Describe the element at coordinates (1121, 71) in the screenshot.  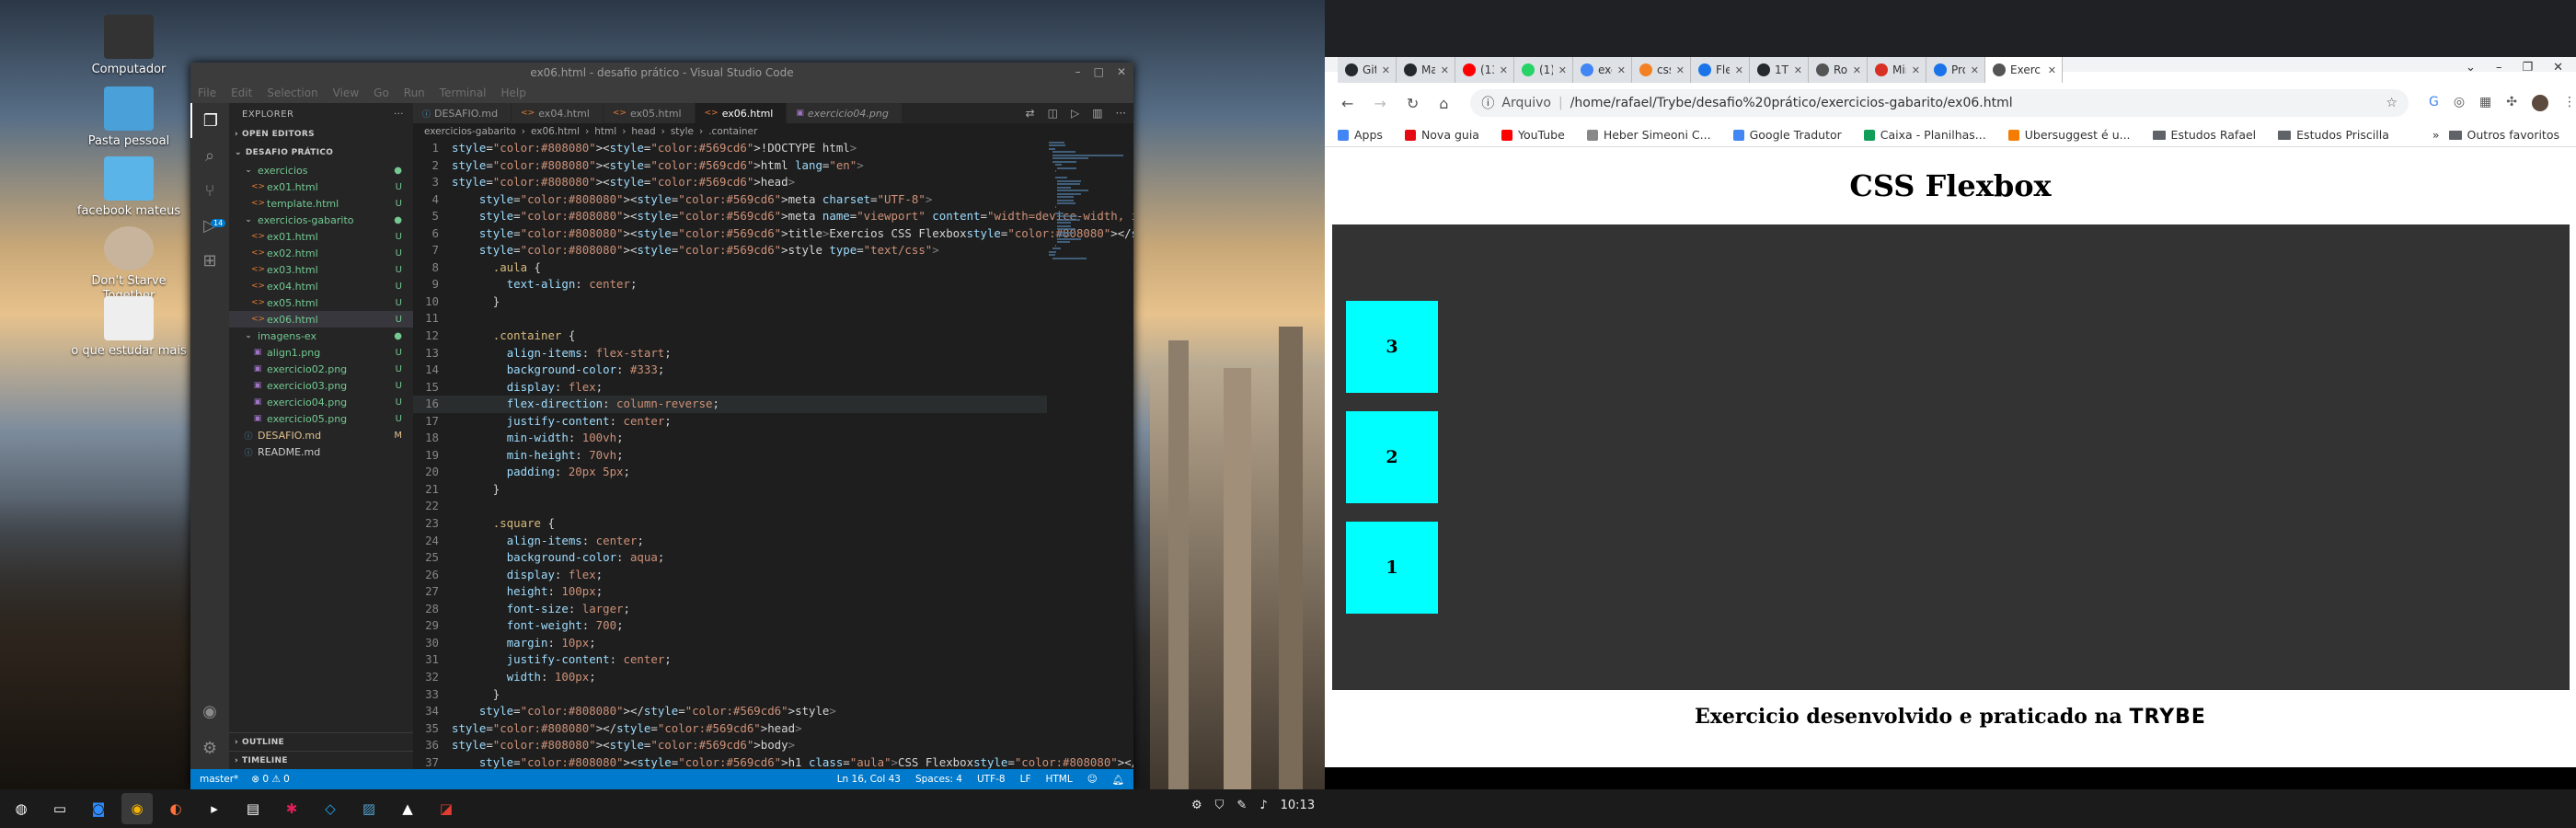
I see `close-icon: ✕` at that location.